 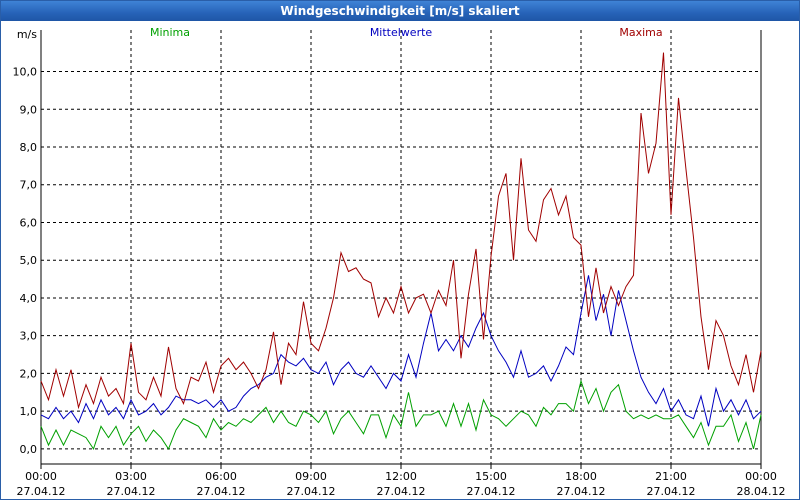 I want to click on x-tick-time: 21:00, so click(x=671, y=476).